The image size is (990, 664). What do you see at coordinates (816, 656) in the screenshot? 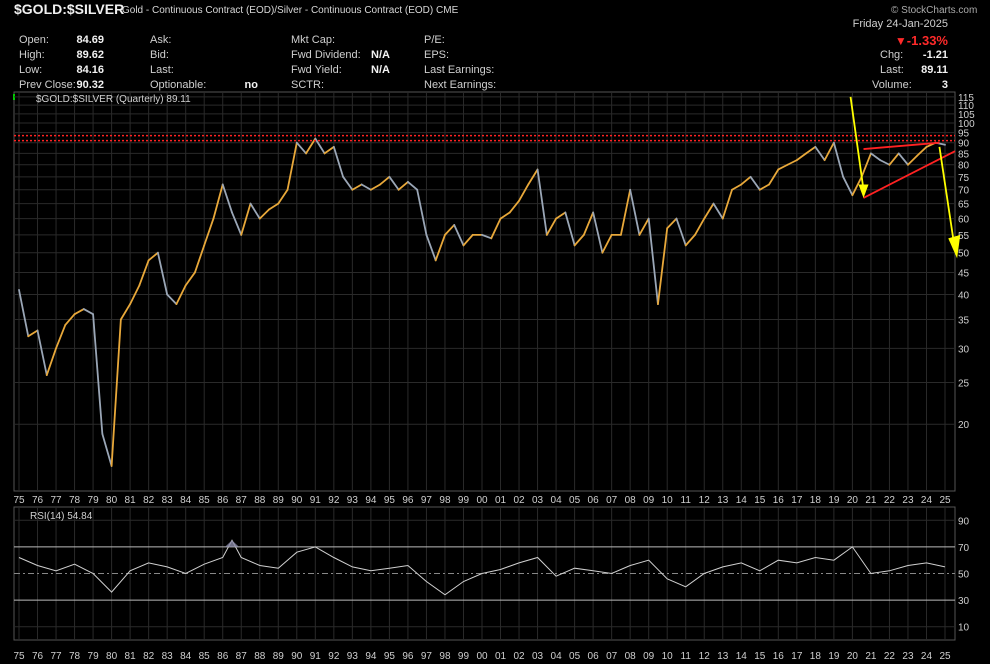
I see `x-tick-label: 18` at bounding box center [816, 656].